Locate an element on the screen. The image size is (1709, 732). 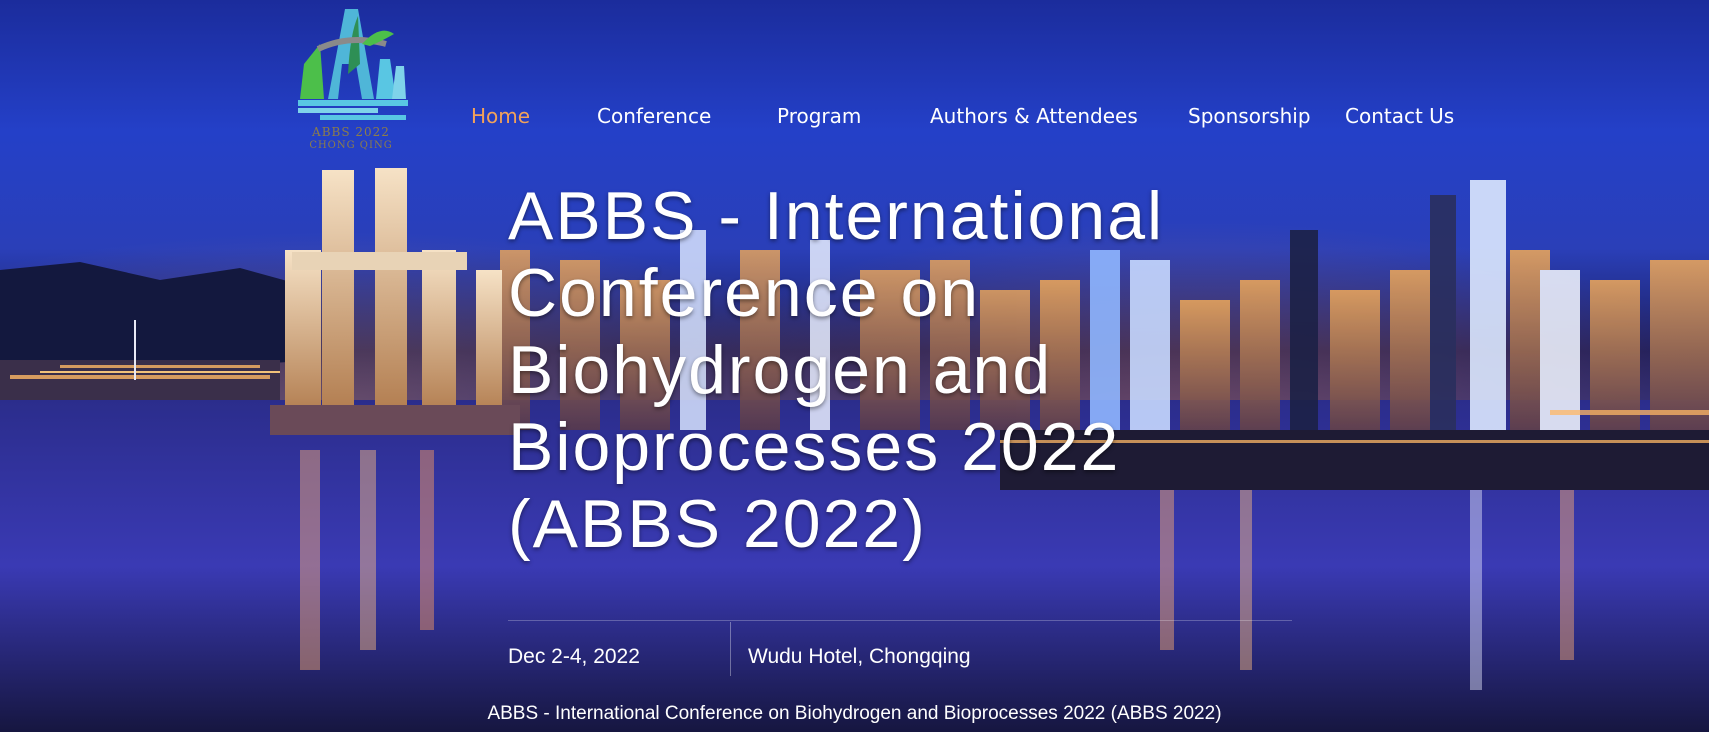
info-divider-line is located at coordinates (900, 620).